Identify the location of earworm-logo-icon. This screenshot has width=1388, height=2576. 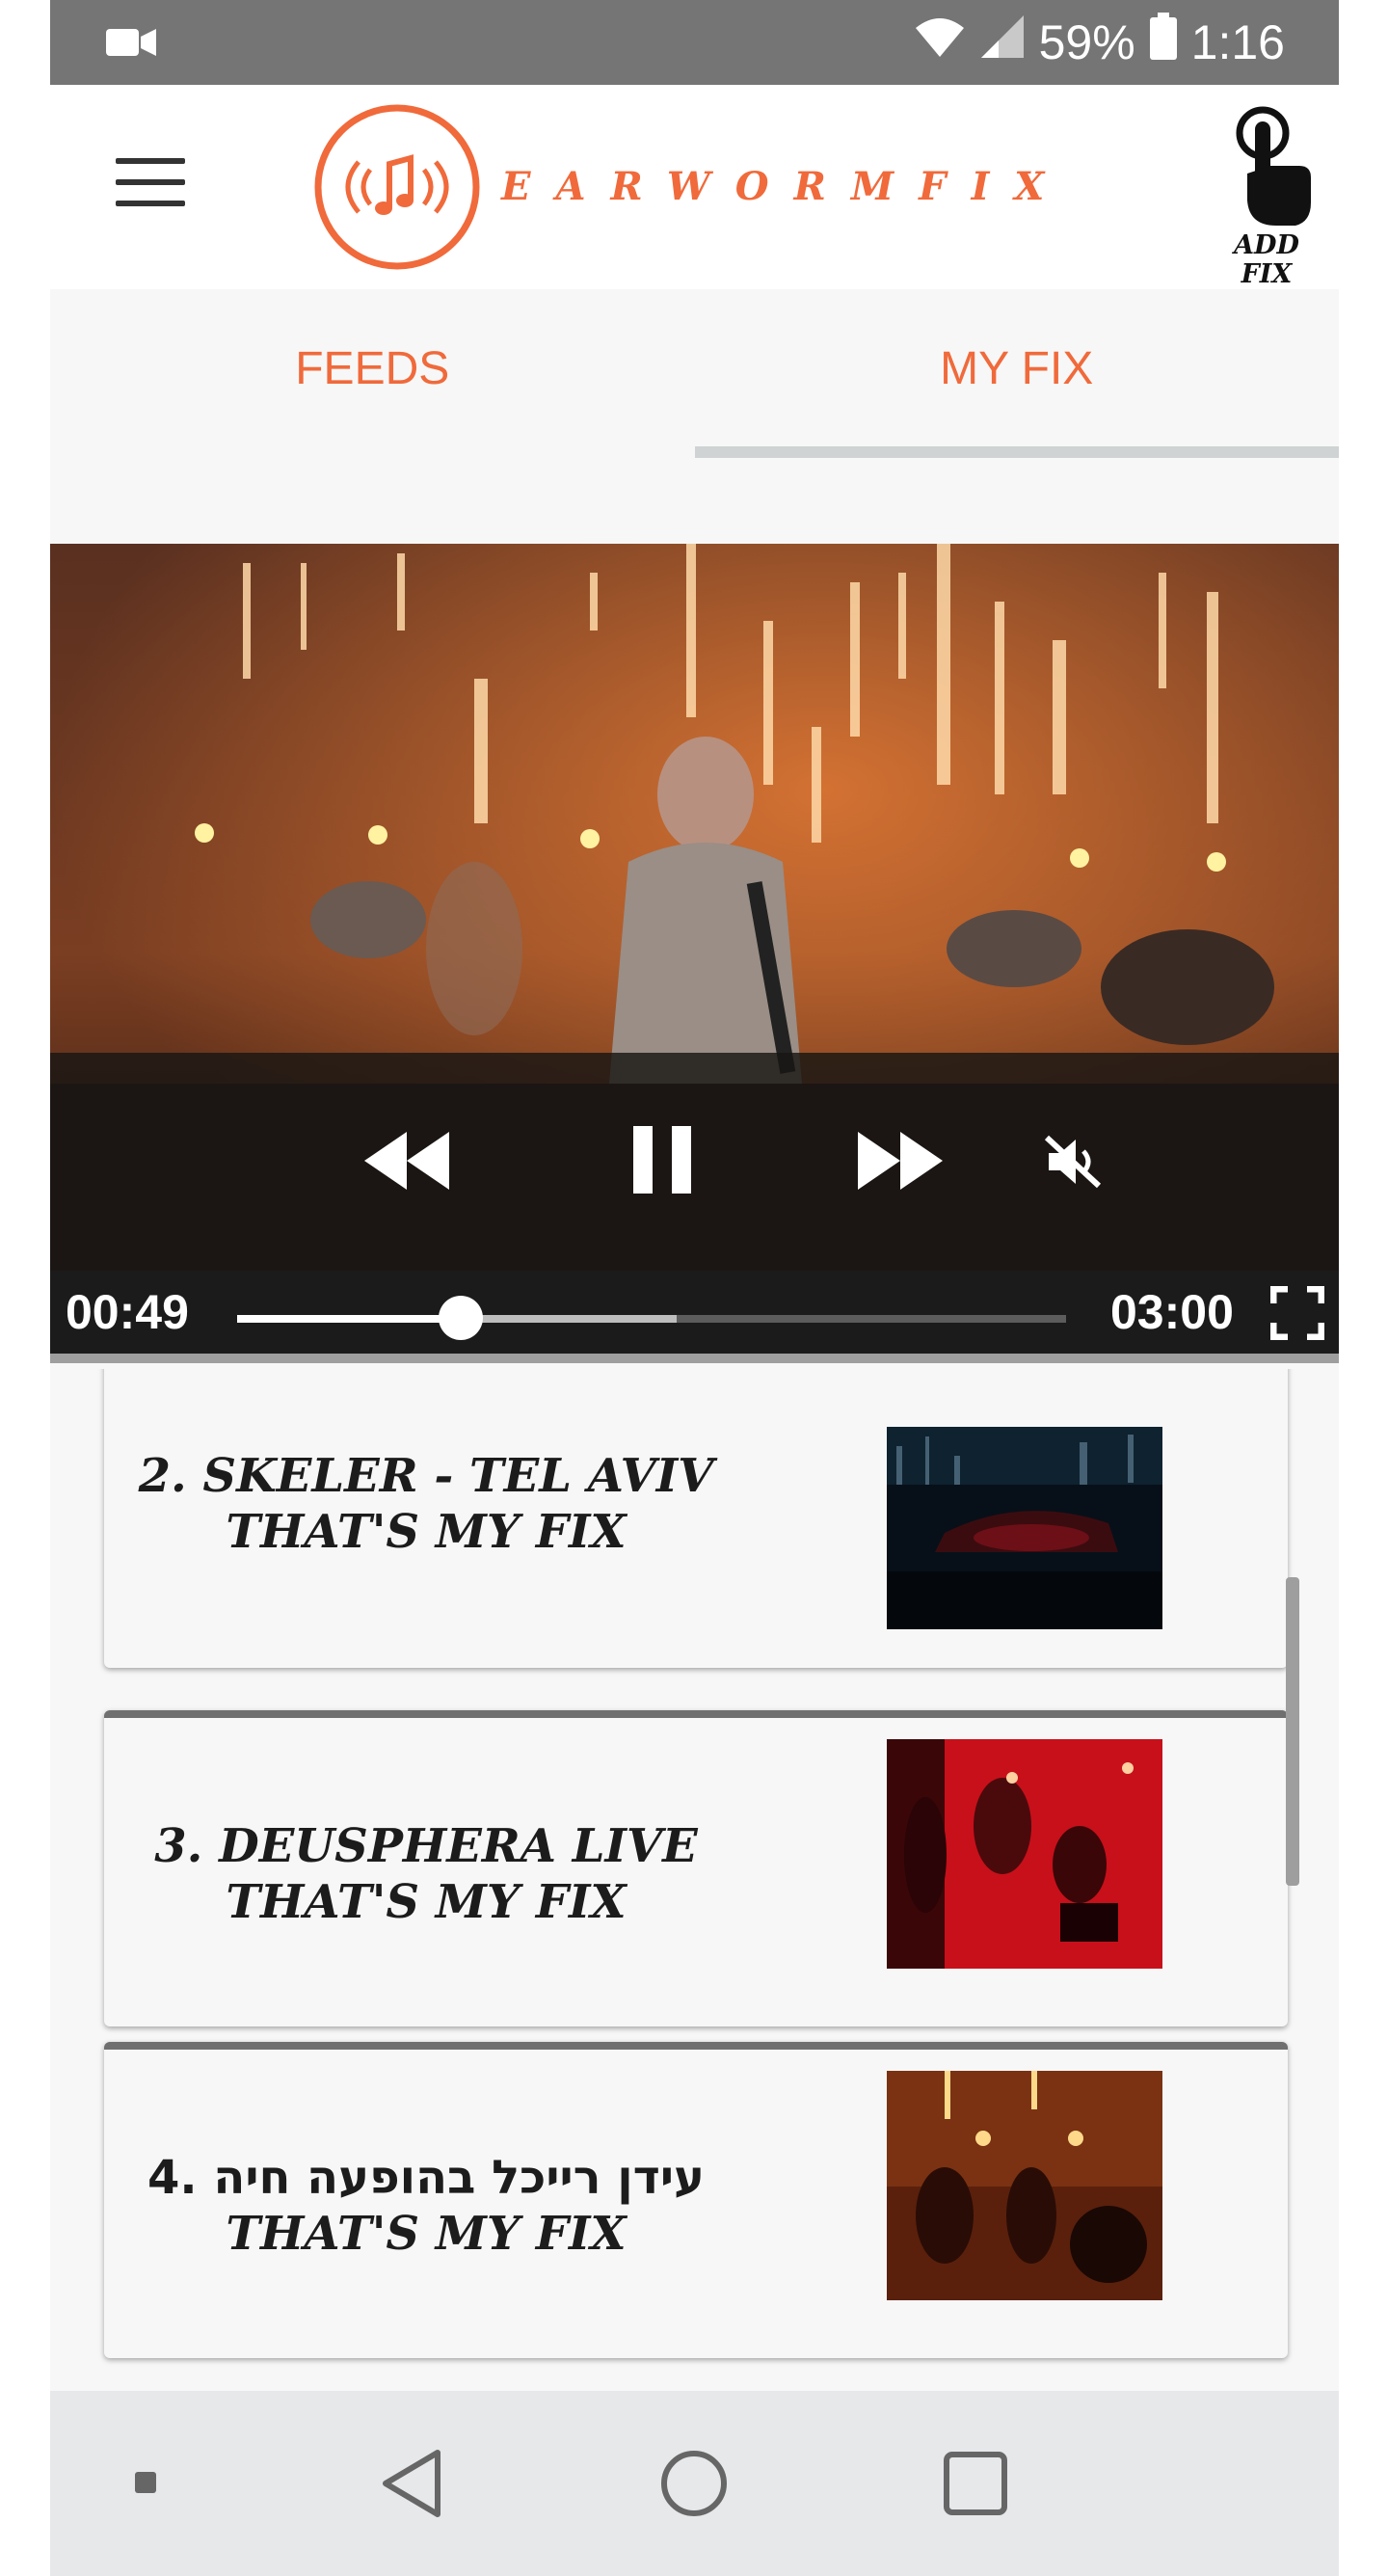
(397, 187).